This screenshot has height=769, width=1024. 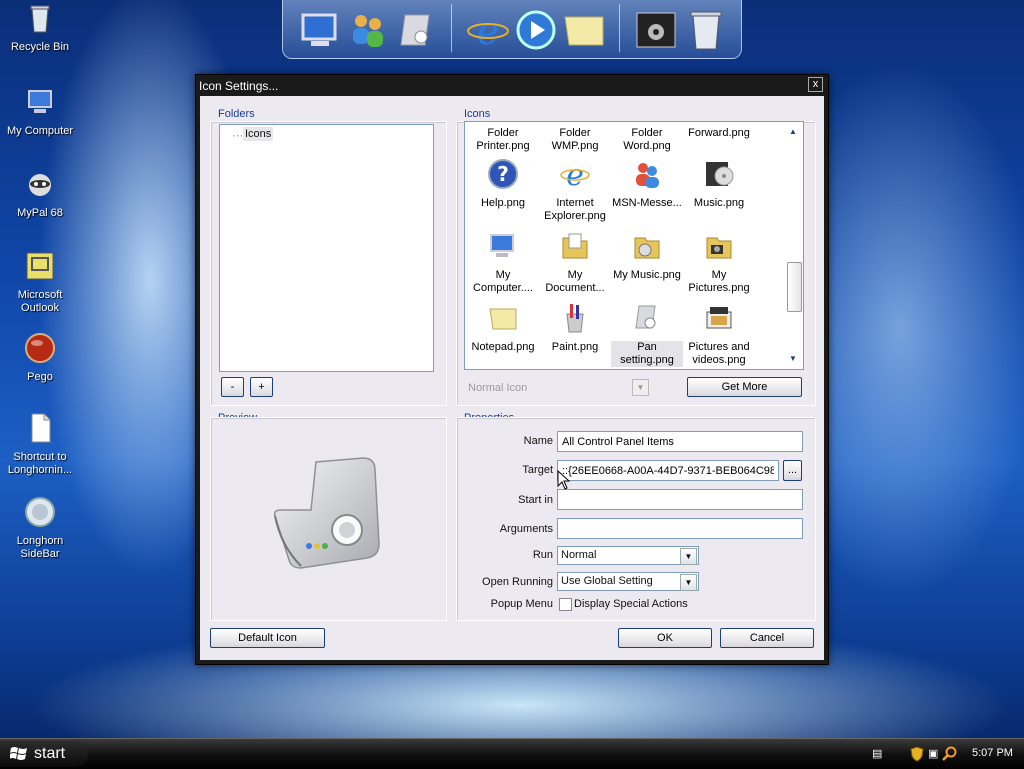 I want to click on desktop-icon-outlook: Microsoft Outlook, so click(x=40, y=282).